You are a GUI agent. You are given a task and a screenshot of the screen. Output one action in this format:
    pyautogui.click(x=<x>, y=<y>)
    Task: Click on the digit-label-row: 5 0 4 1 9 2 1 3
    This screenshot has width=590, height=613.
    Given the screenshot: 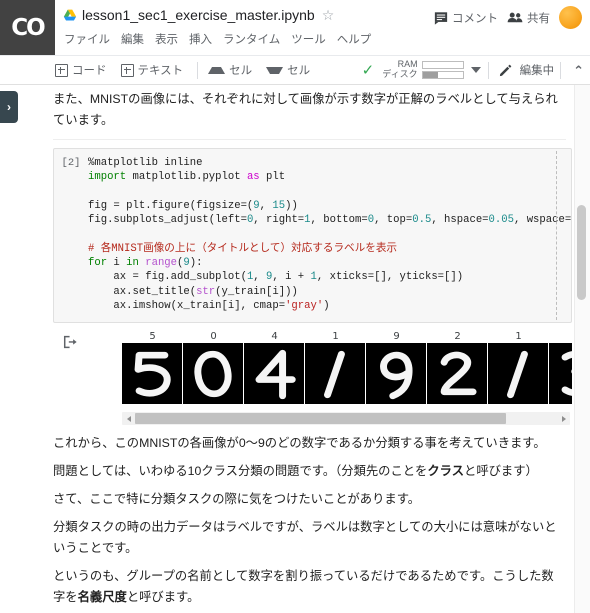 What is the action you would take?
    pyautogui.click(x=329, y=336)
    